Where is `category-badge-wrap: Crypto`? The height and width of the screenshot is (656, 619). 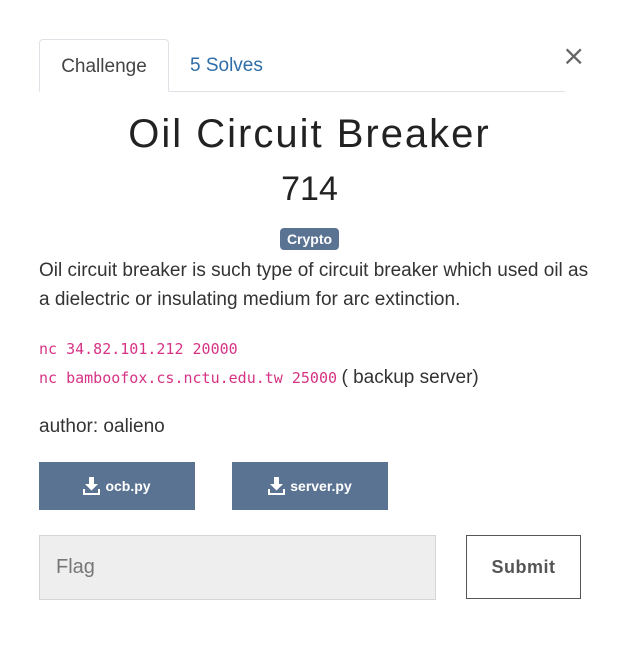
category-badge-wrap: Crypto is located at coordinates (309, 239).